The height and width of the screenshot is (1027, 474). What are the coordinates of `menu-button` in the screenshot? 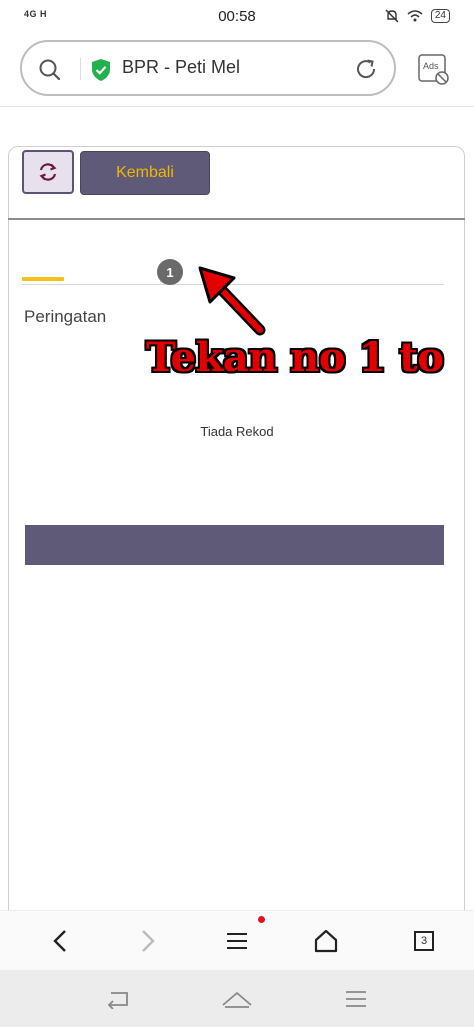 It's located at (237, 941).